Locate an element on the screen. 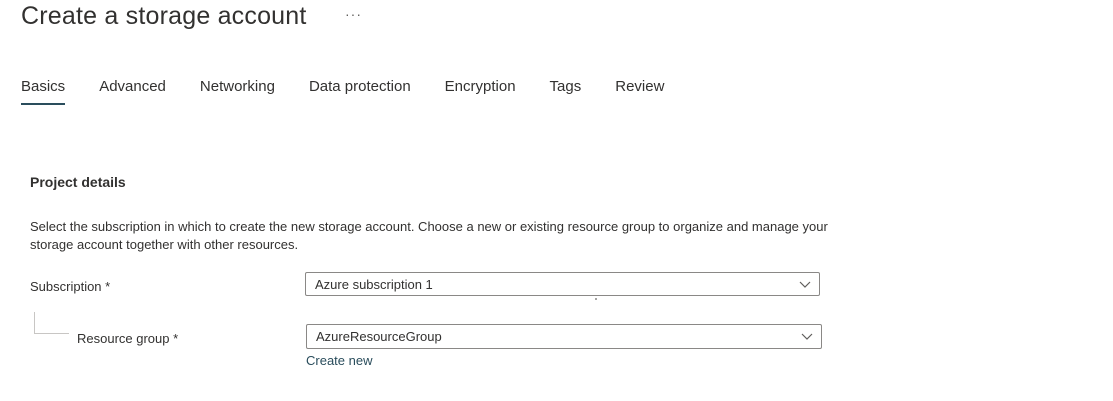  subscription-dropdown: Azure subscription 1 is located at coordinates (562, 284).